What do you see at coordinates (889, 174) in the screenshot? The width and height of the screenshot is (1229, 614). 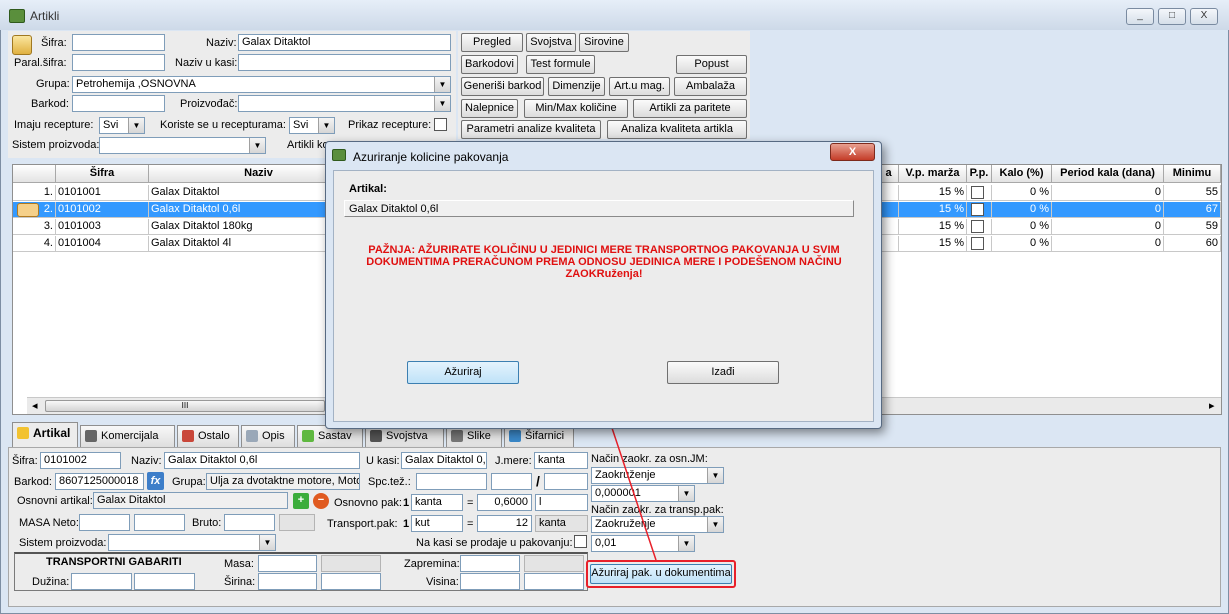 I see `grid-header-a: a` at bounding box center [889, 174].